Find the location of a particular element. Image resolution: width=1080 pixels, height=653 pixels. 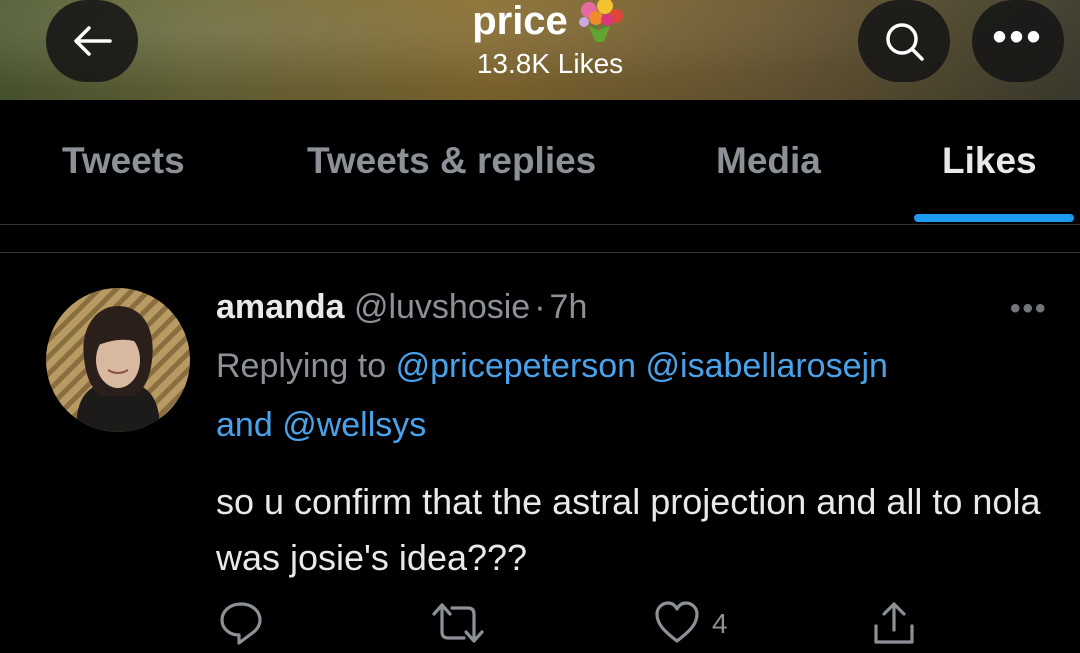

tab-media: Media is located at coordinates (768, 161).